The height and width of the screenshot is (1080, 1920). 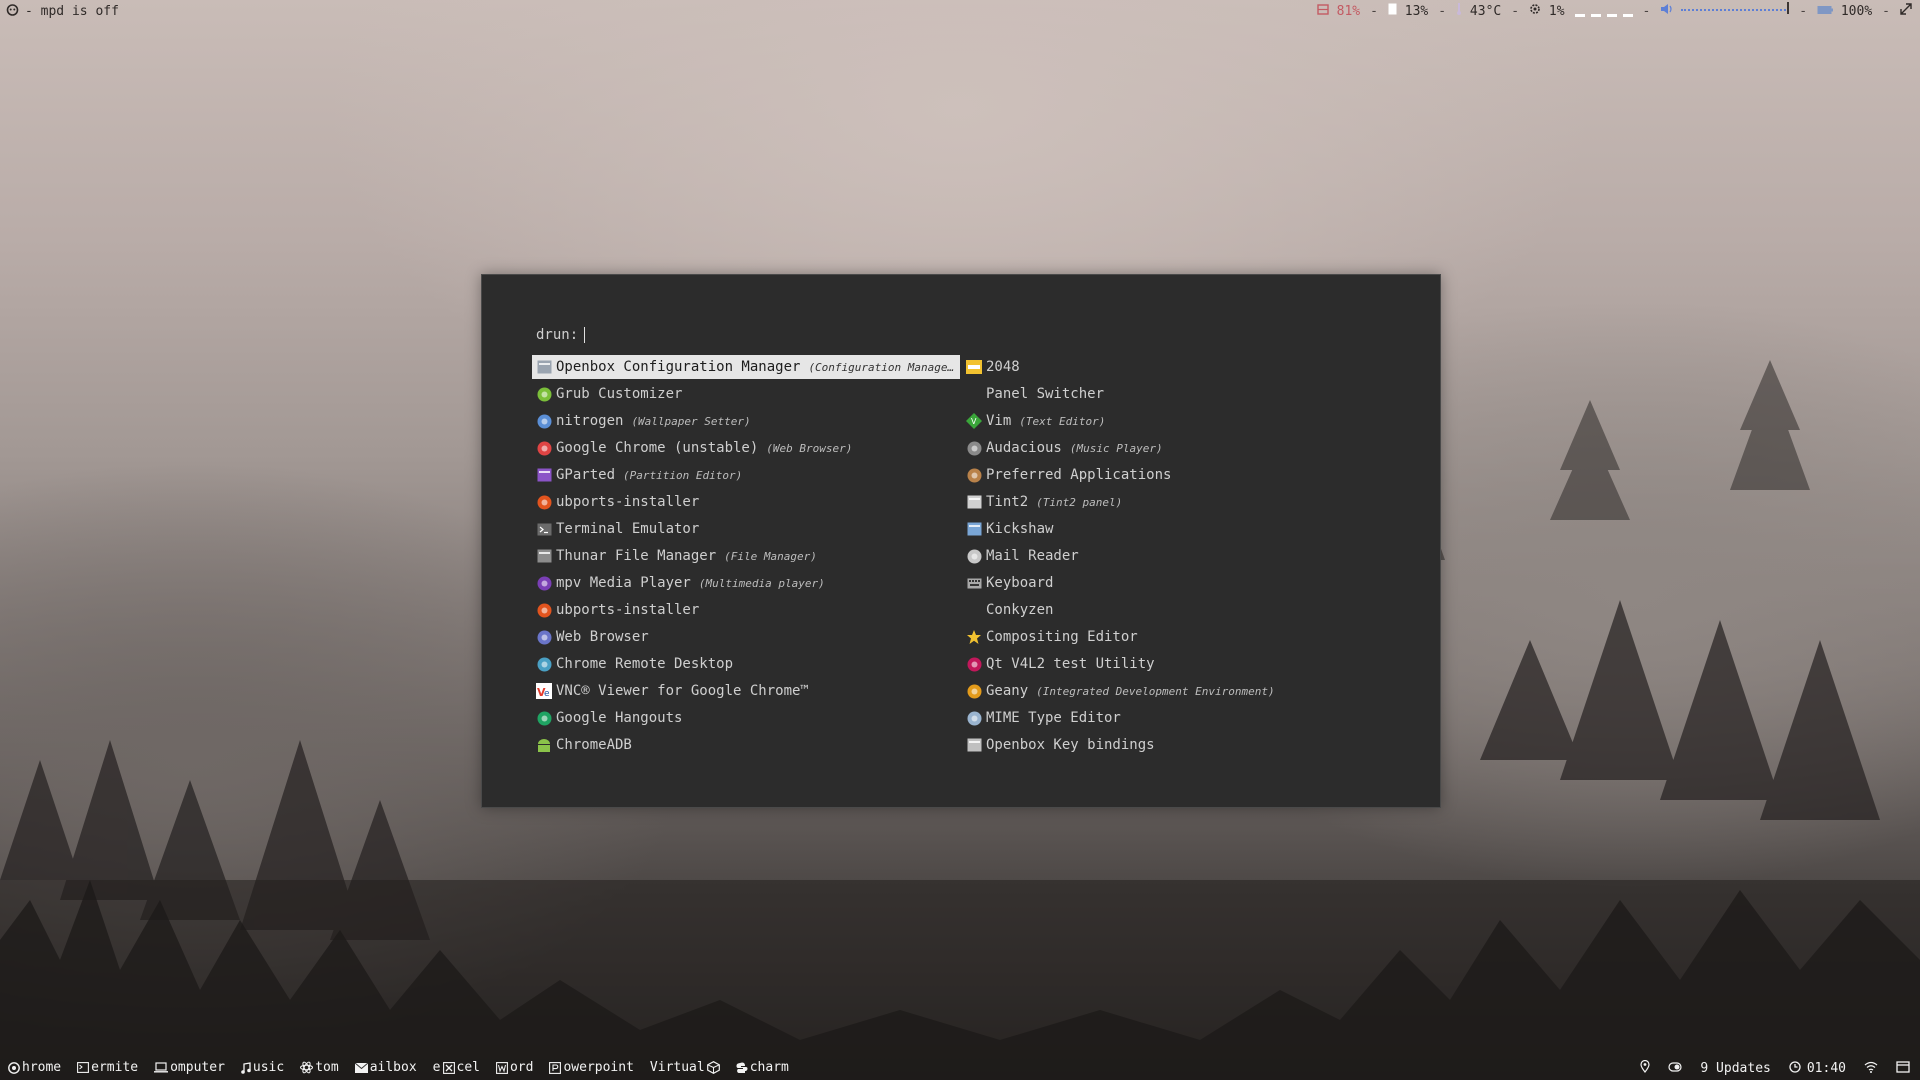 I want to click on launcher-entry: nitrogen (Wallpaper Setter), so click(x=746, y=421).